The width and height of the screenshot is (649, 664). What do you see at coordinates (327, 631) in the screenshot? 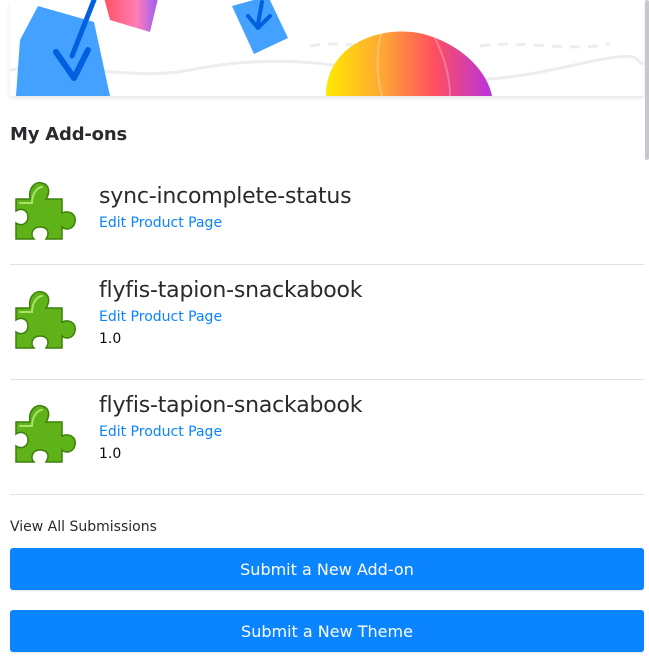
I see `submit-new-theme-button: Submit a New Theme` at bounding box center [327, 631].